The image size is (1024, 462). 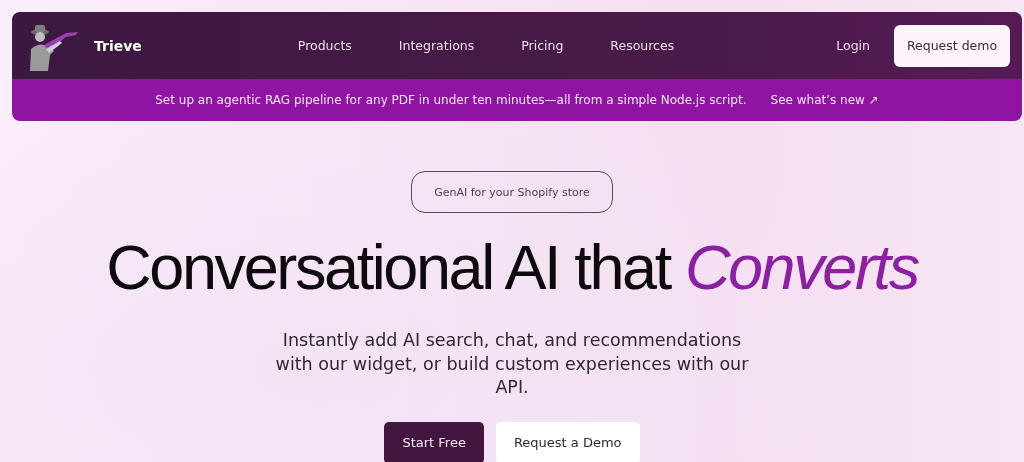 What do you see at coordinates (853, 45) in the screenshot?
I see `login-link: Login` at bounding box center [853, 45].